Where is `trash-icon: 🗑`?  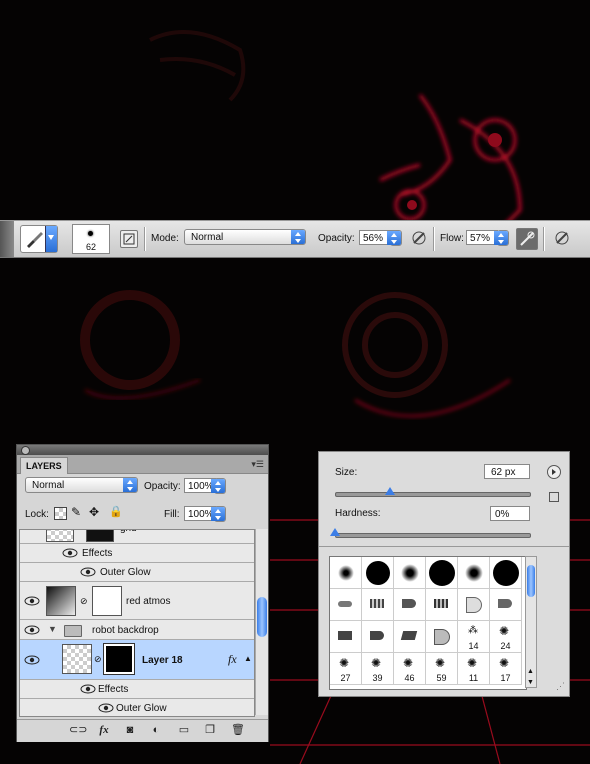 trash-icon: 🗑 is located at coordinates (238, 730).